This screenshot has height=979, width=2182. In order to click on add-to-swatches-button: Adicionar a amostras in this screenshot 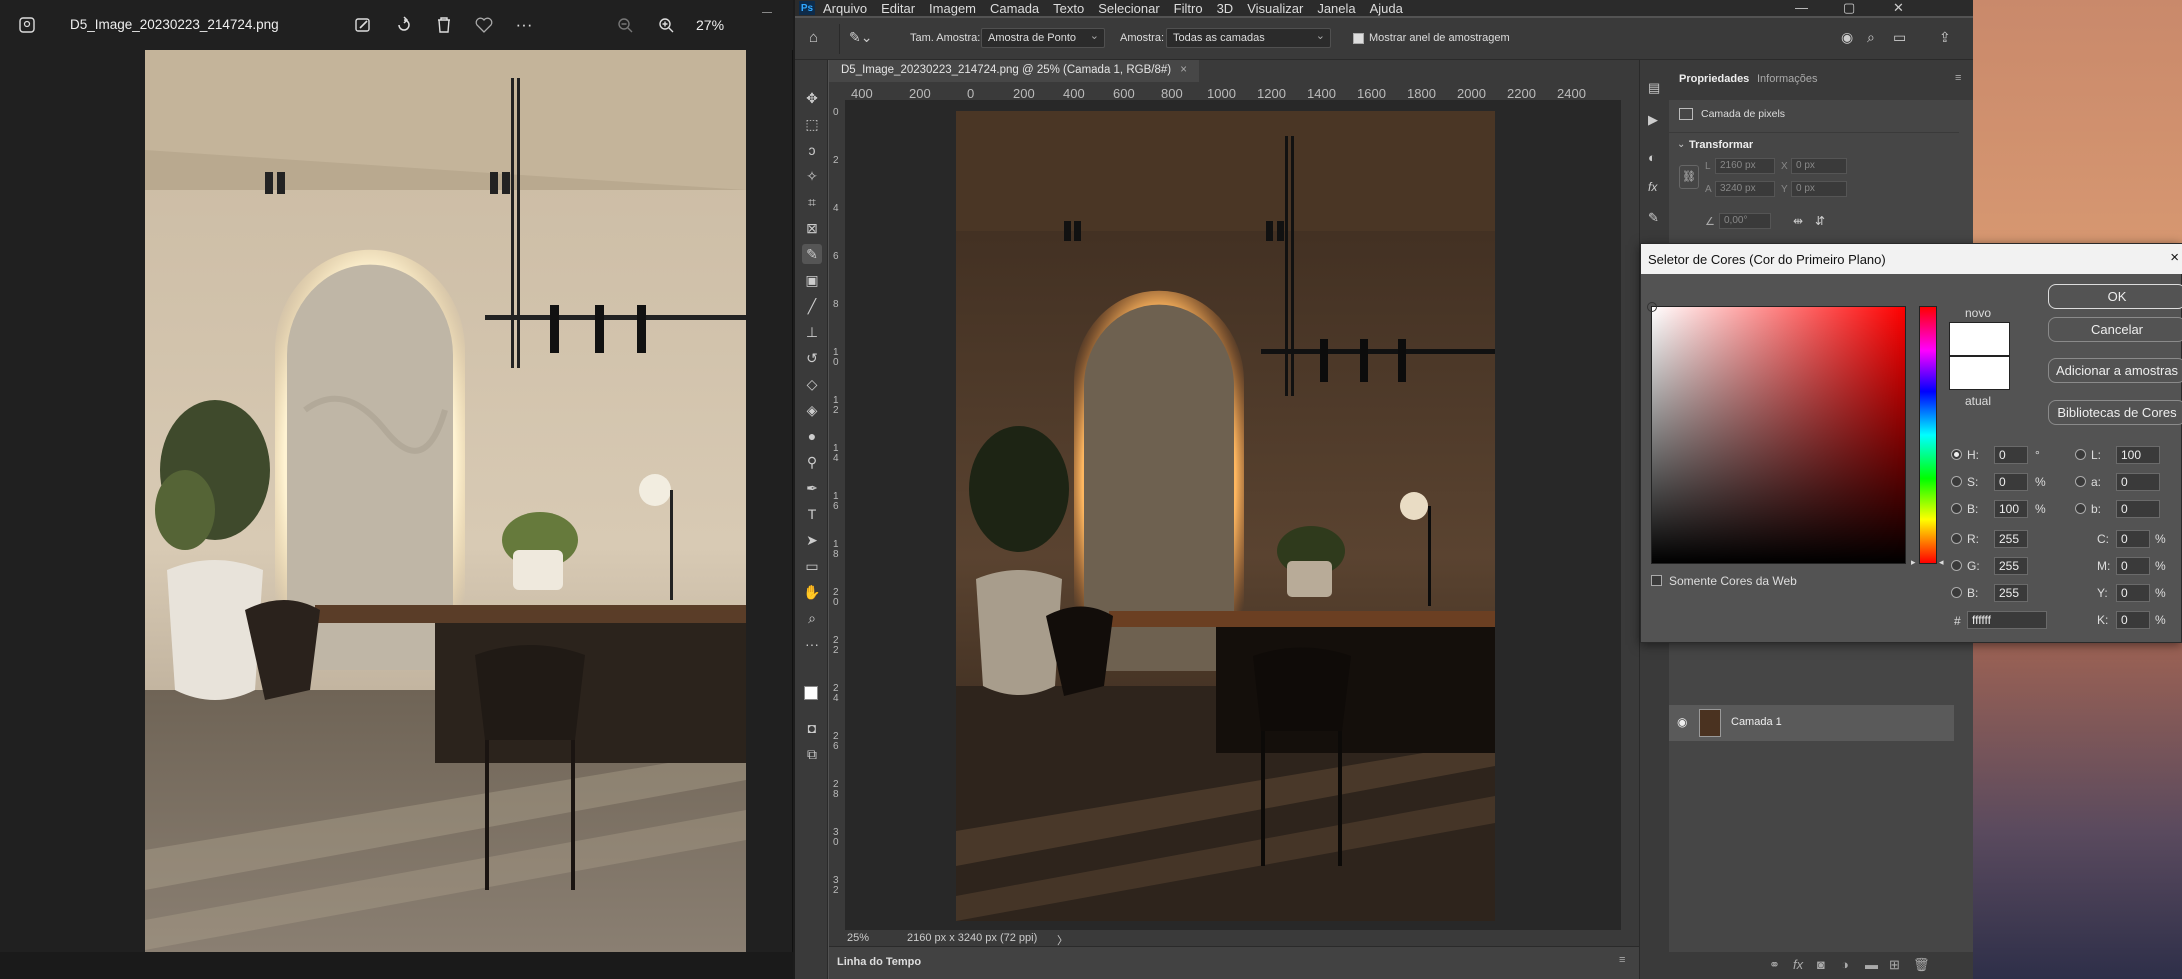, I will do `click(2115, 370)`.